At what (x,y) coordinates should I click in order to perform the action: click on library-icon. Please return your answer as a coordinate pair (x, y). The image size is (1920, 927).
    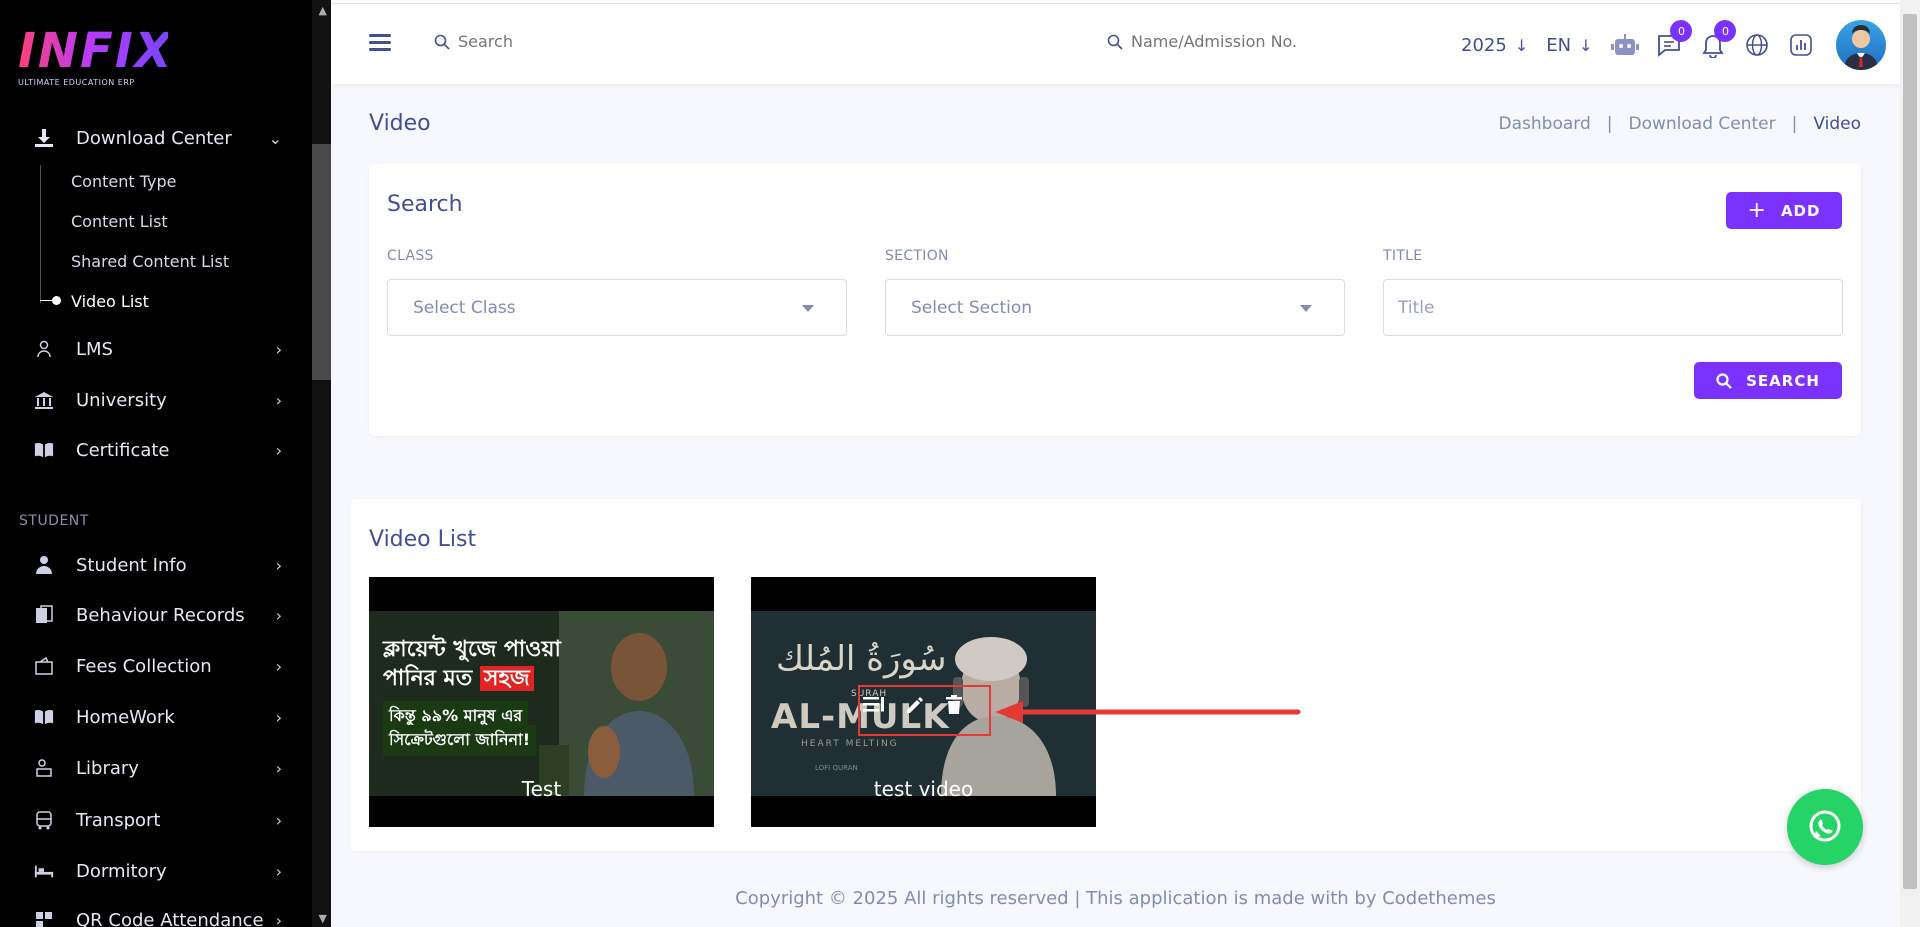
    Looking at the image, I should click on (44, 768).